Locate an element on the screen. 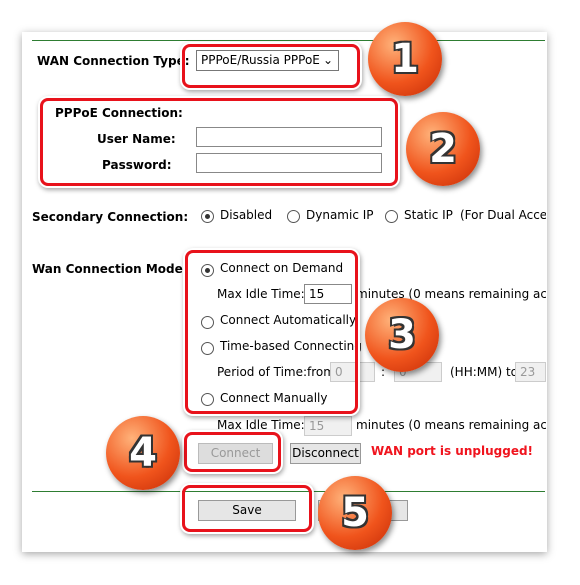 Image resolution: width=580 pixels, height=585 pixels. mode-label: Wan Connection Mode: is located at coordinates (110, 269).